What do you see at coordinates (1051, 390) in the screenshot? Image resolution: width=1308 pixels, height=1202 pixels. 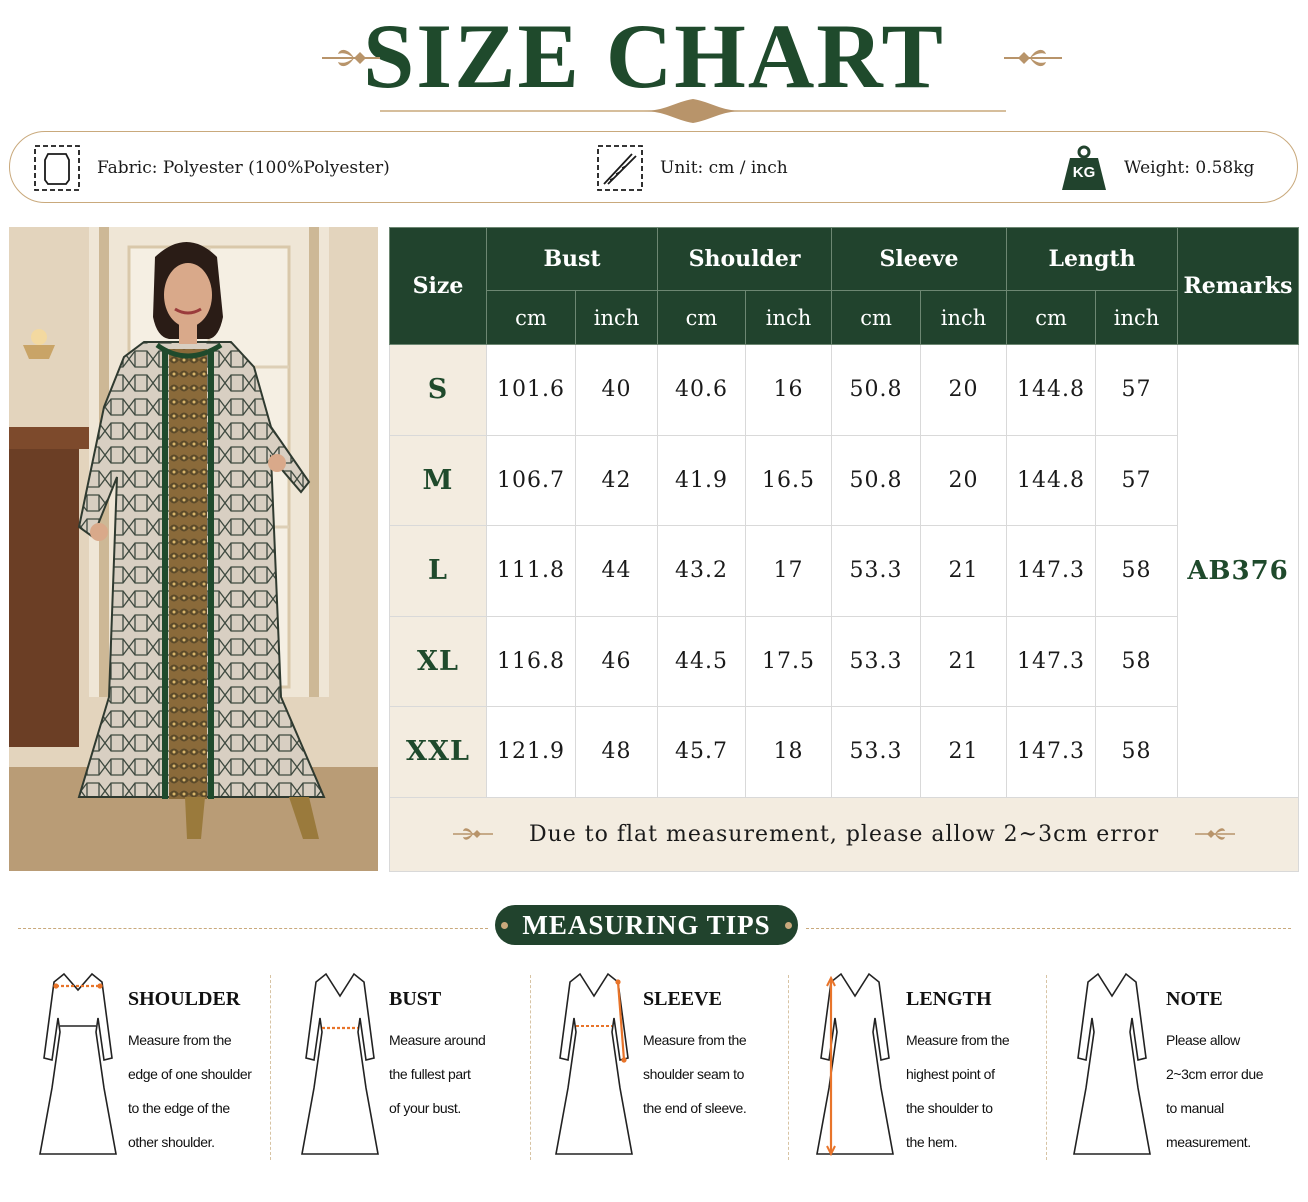 I see `table-cell: 144.8` at bounding box center [1051, 390].